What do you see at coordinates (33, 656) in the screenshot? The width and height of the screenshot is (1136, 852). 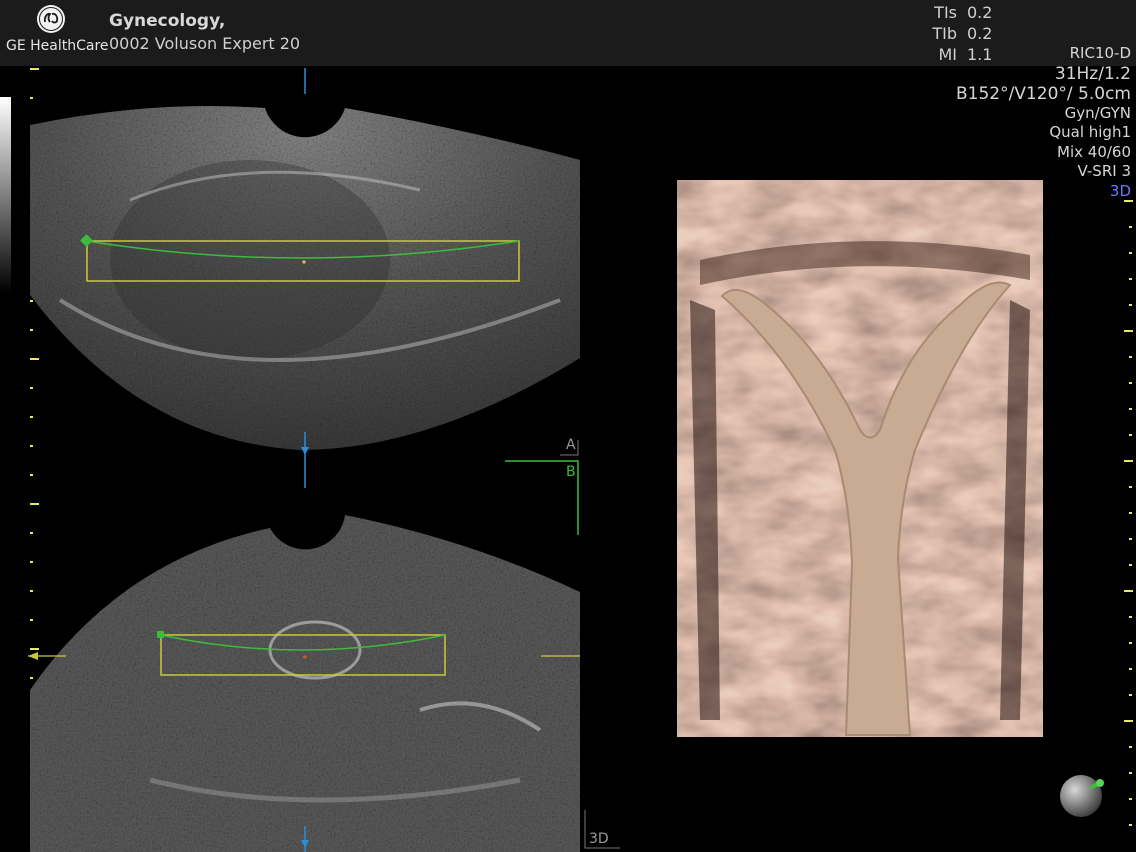 I see `arrow-left-b` at bounding box center [33, 656].